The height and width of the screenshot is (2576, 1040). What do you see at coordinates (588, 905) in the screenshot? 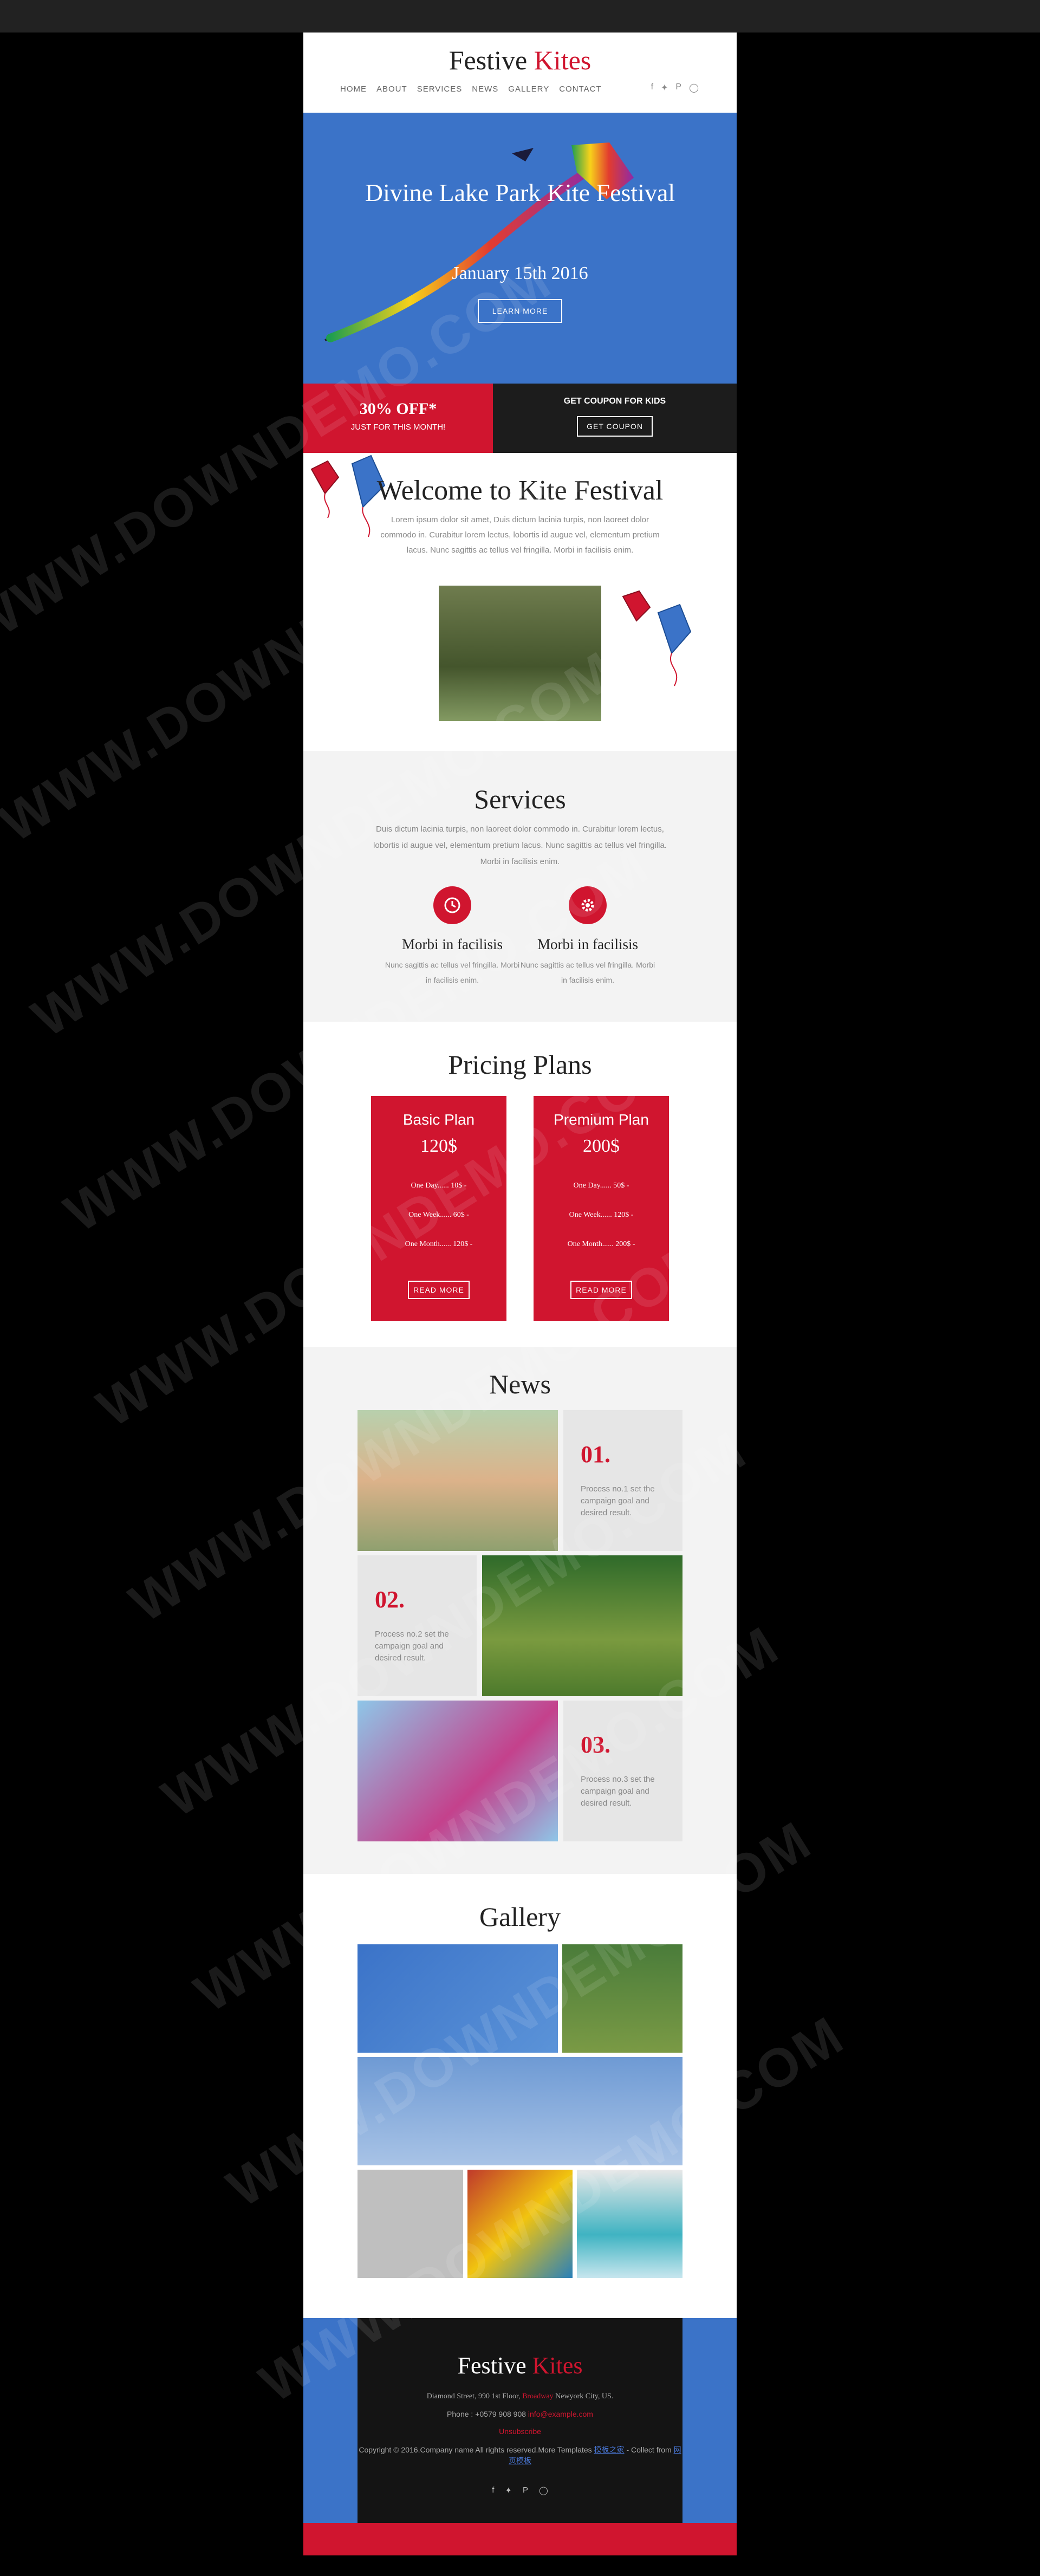
I see `gear-icon` at bounding box center [588, 905].